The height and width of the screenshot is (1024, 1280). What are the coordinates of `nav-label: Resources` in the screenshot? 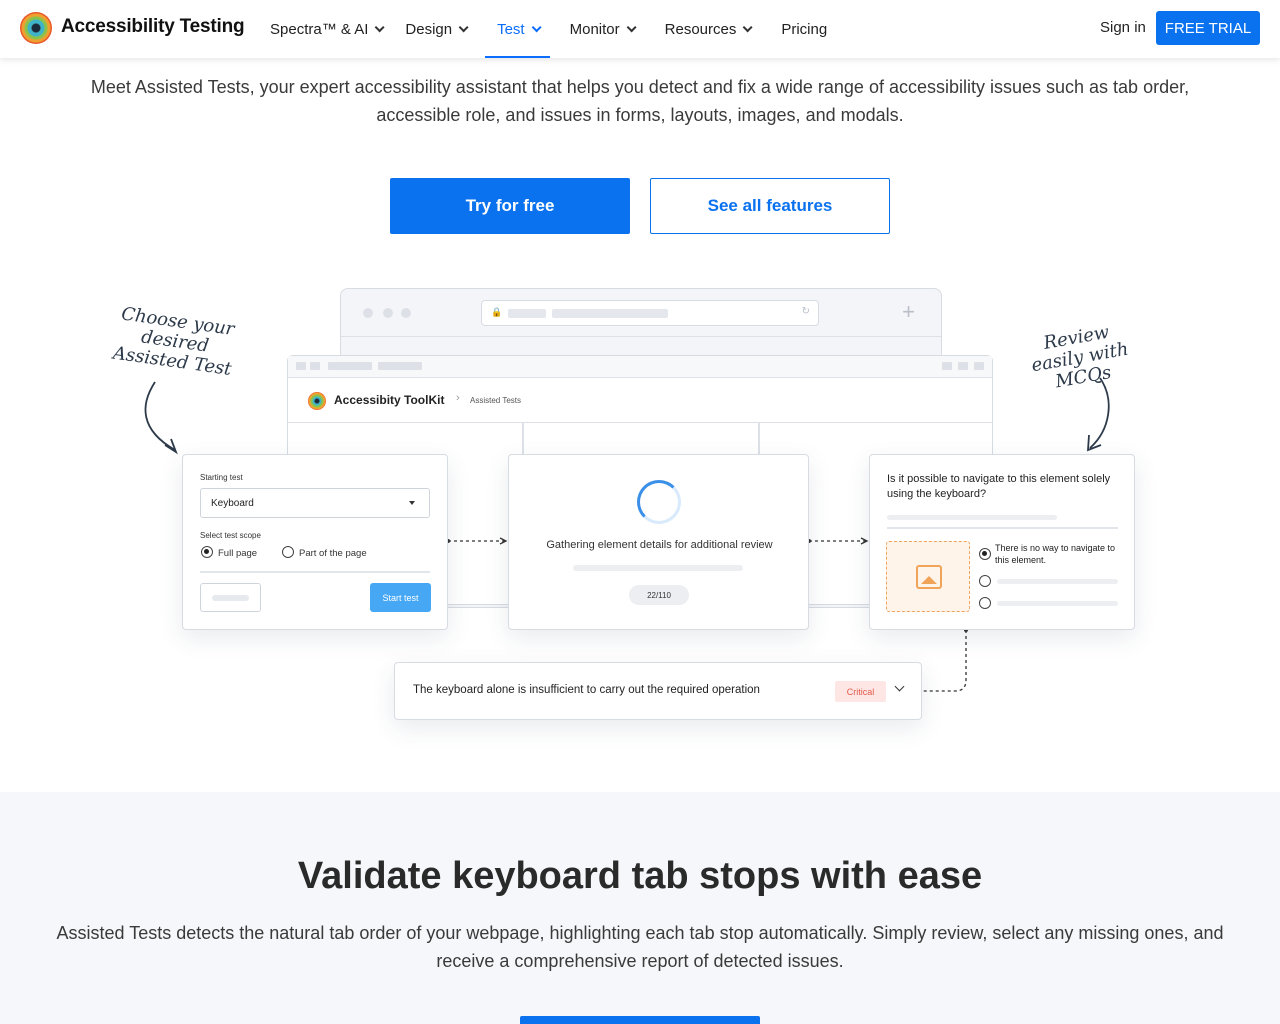 It's located at (700, 29).